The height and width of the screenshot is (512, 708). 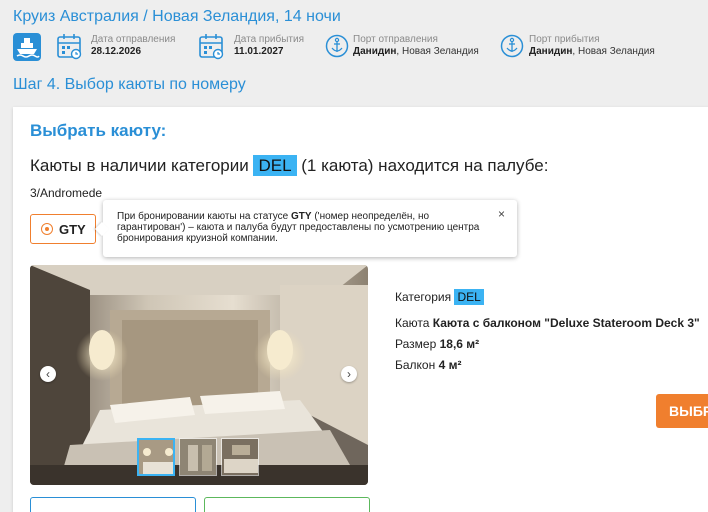 What do you see at coordinates (501, 214) in the screenshot?
I see `close-icon: ×` at bounding box center [501, 214].